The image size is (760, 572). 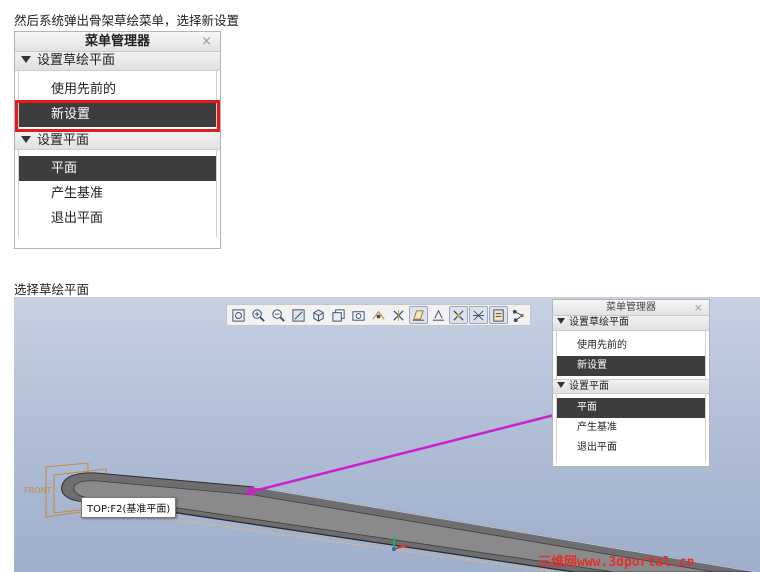 What do you see at coordinates (318, 315) in the screenshot?
I see `view-orient-icon` at bounding box center [318, 315].